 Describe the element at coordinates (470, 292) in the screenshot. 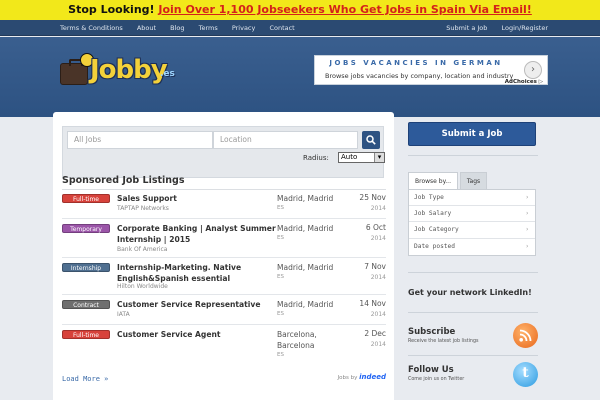

I see `linkedin-heading: Get your network LinkedIn!` at that location.